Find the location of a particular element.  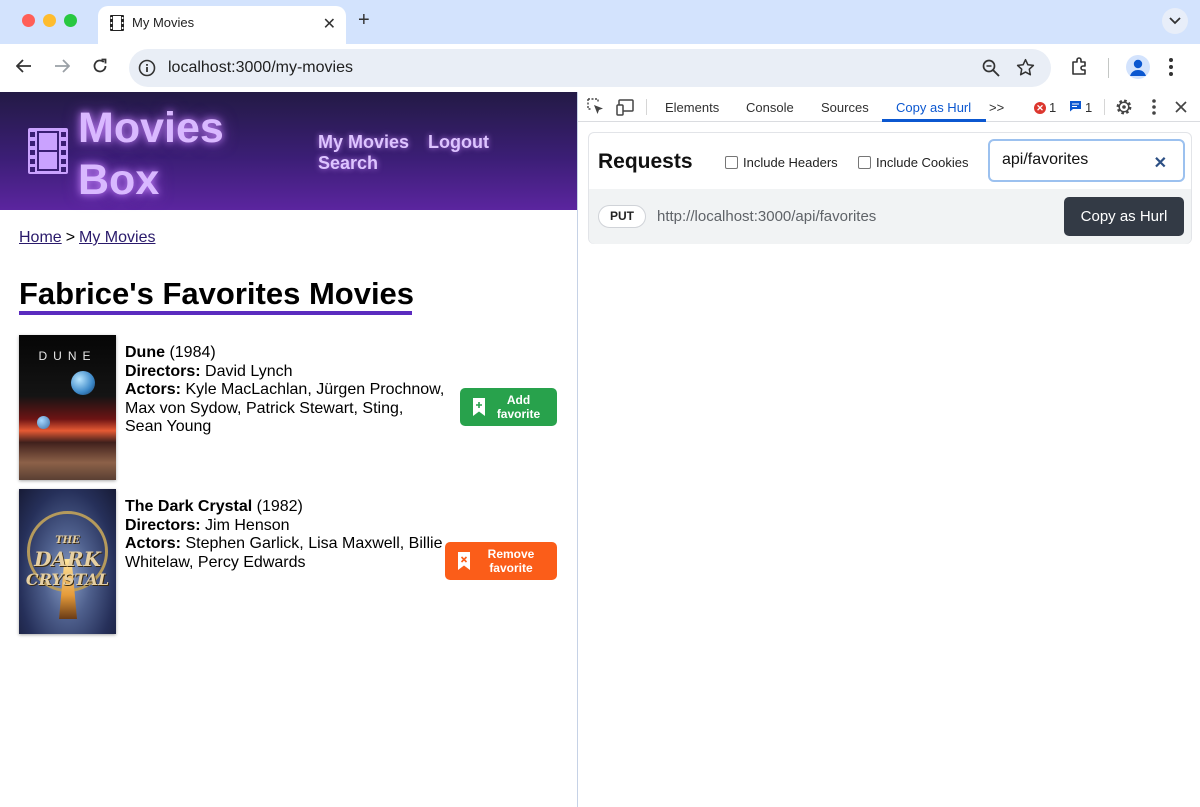

bookmark-star-icon is located at coordinates (1025, 70).